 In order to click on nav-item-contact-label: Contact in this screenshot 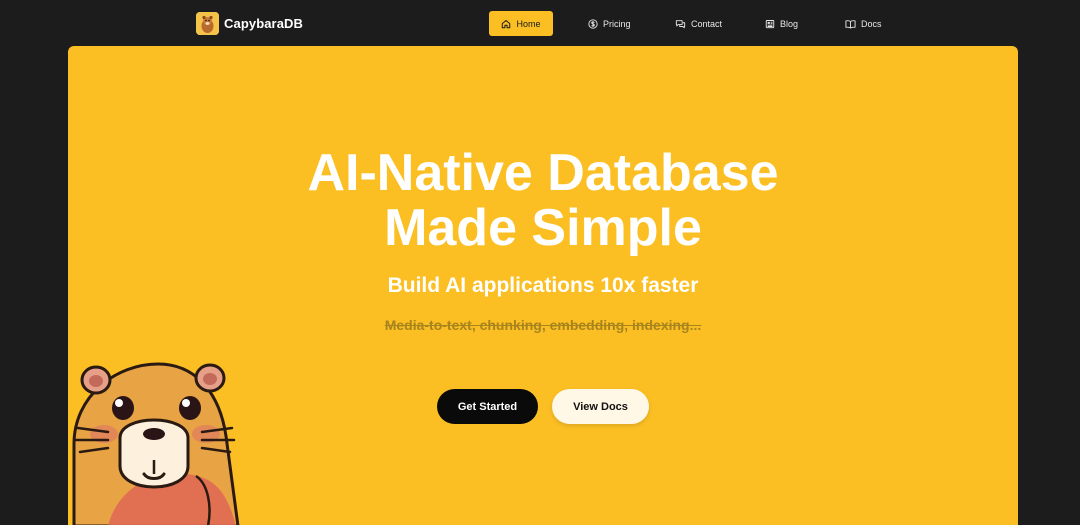, I will do `click(707, 23)`.